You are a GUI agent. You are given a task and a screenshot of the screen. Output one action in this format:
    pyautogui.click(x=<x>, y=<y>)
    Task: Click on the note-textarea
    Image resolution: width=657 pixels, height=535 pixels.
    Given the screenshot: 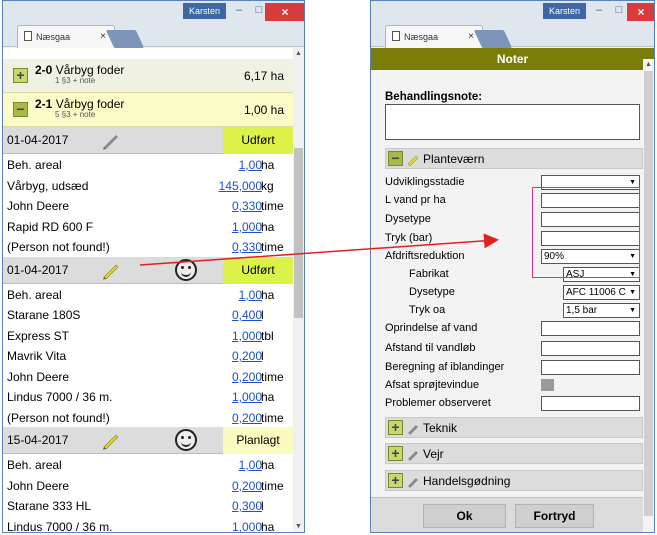 What is the action you would take?
    pyautogui.click(x=512, y=122)
    